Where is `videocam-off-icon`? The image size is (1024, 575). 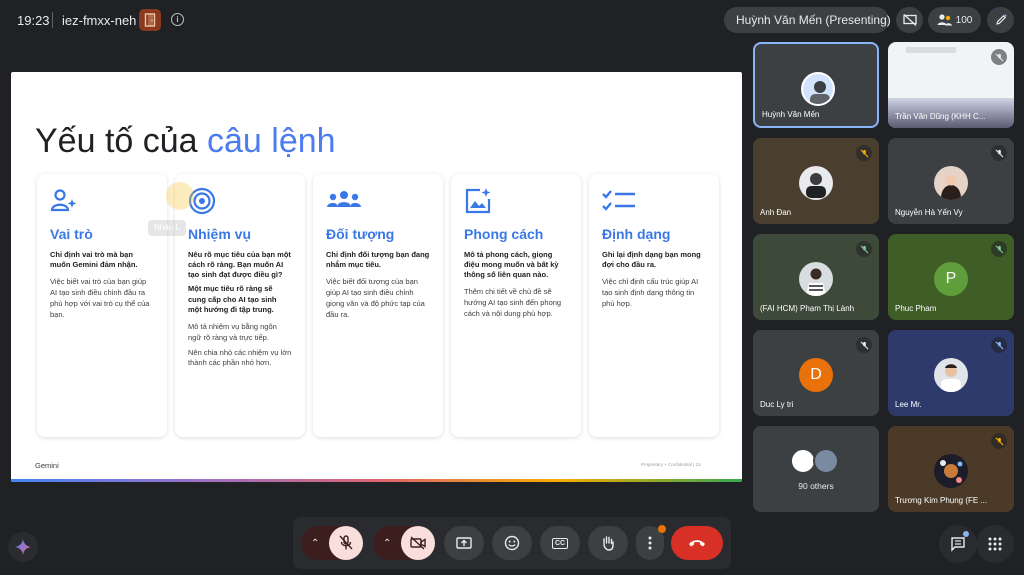
videocam-off-icon is located at coordinates (418, 543).